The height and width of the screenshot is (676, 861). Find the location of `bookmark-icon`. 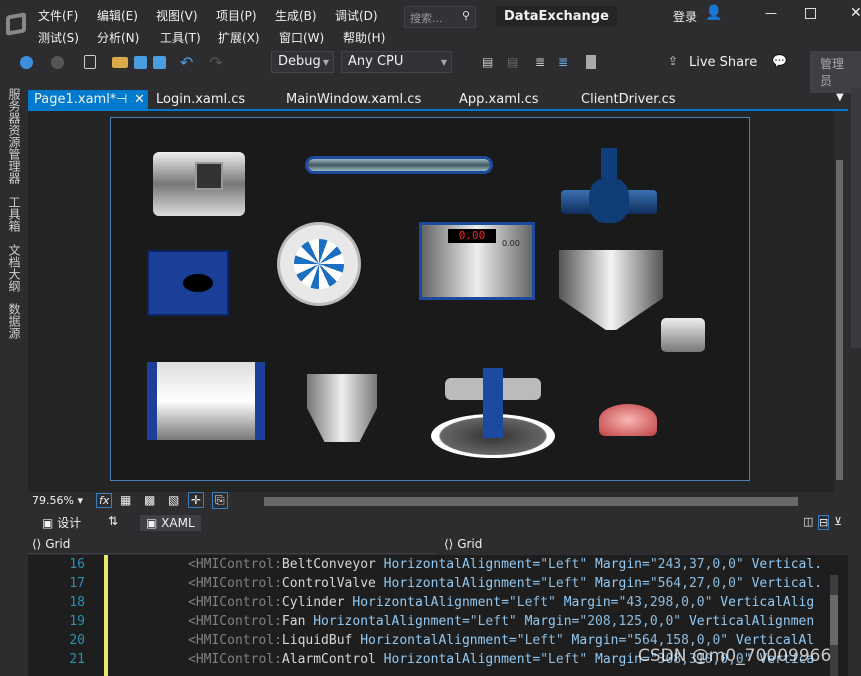

bookmark-icon is located at coordinates (591, 62).